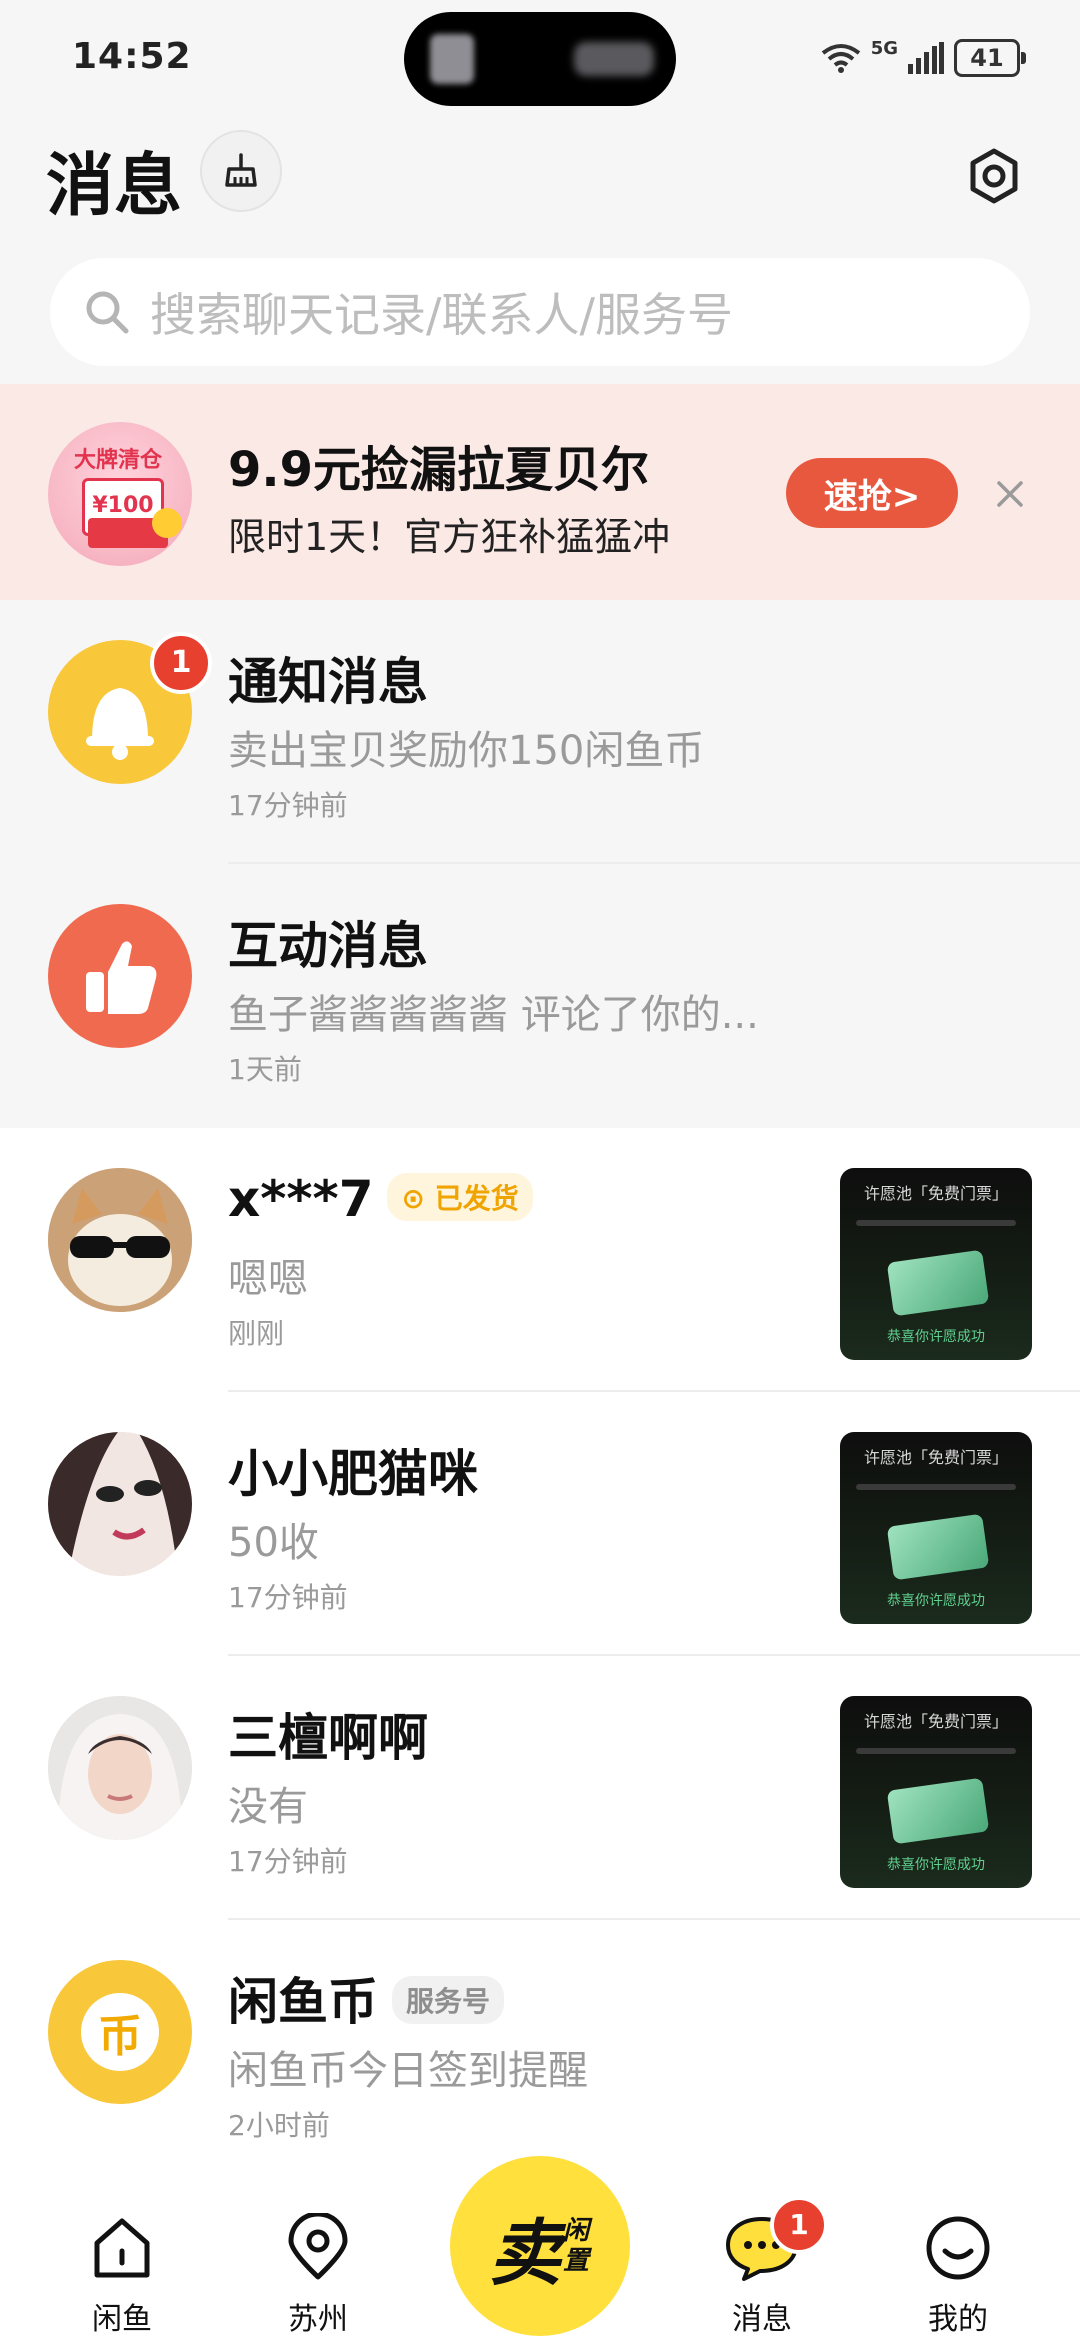 The height and width of the screenshot is (2340, 1080). Describe the element at coordinates (279, 2125) in the screenshot. I see `chat-time: 2小时前` at that location.